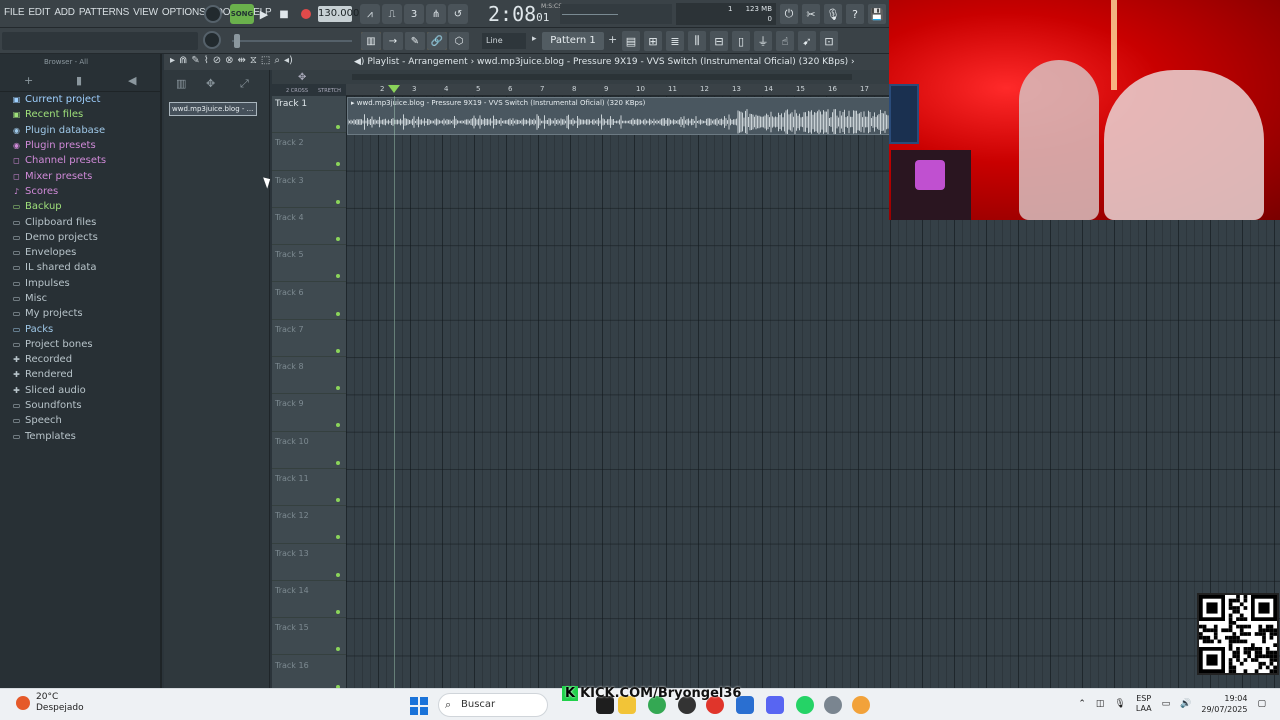 The image size is (1280, 720). Describe the element at coordinates (309, 227) in the screenshot. I see `track-header: Track 4` at that location.